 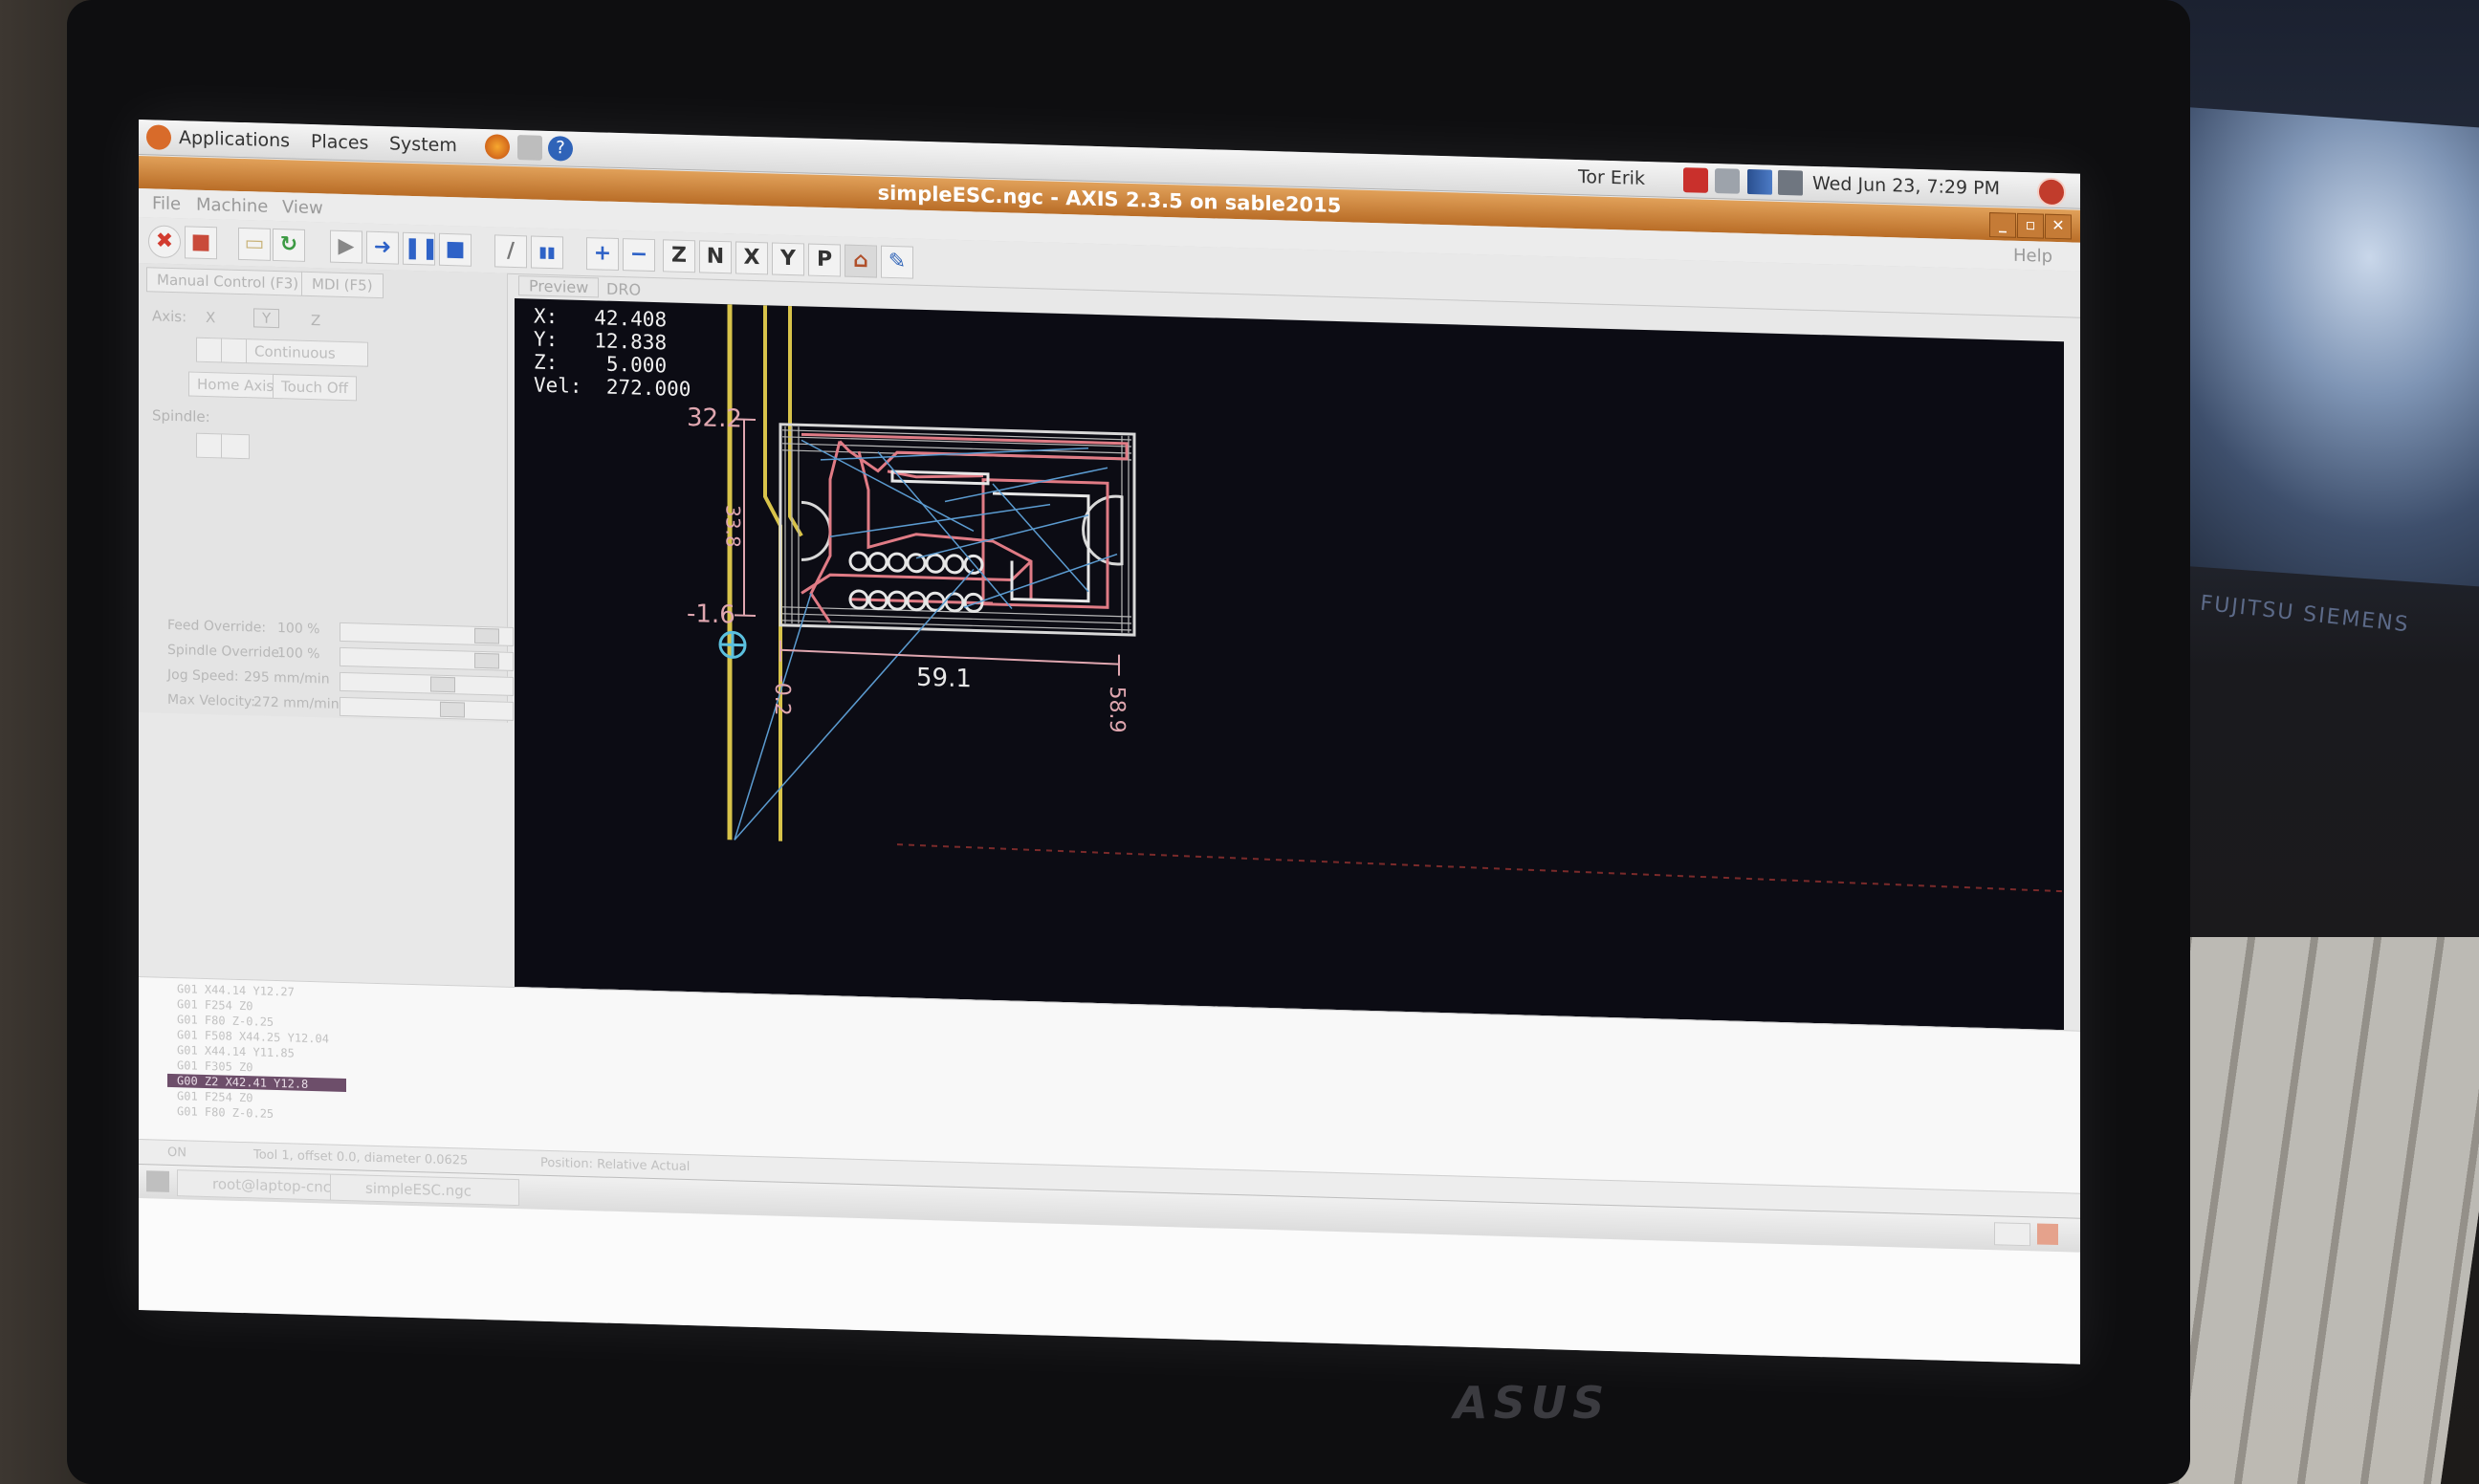 What do you see at coordinates (510, 252) in the screenshot?
I see `block-delete-icon: /` at bounding box center [510, 252].